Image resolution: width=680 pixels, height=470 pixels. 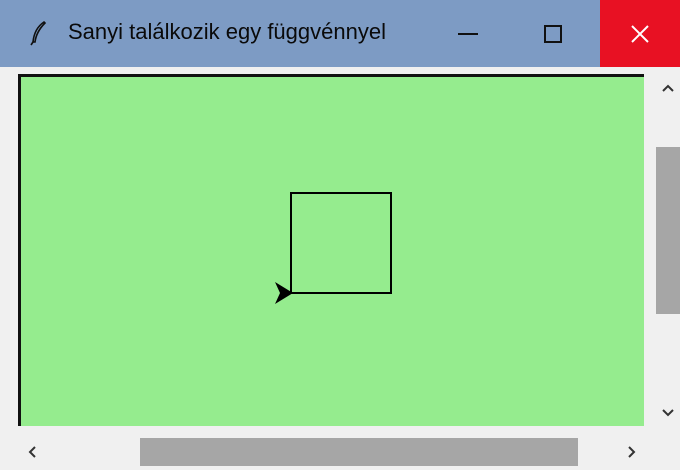 I want to click on chevron-down-icon, so click(x=668, y=413).